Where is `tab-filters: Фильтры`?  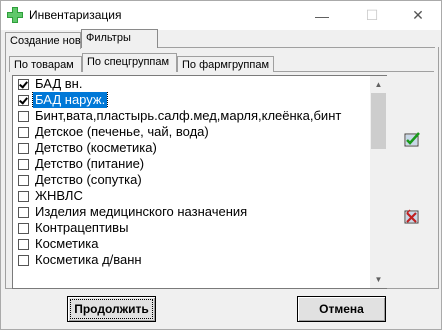
tab-filters: Фильтры is located at coordinates (119, 38).